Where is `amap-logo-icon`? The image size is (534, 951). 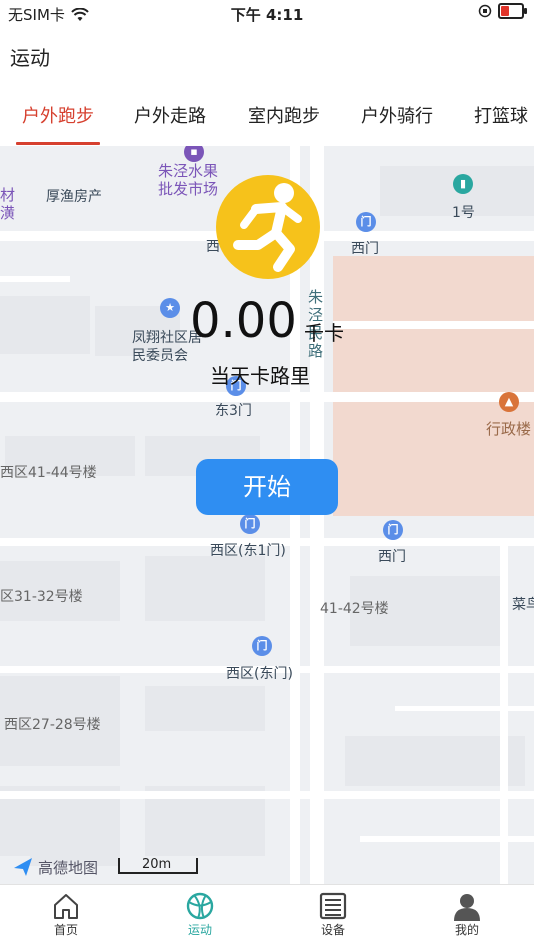
amap-logo-icon is located at coordinates (23, 867).